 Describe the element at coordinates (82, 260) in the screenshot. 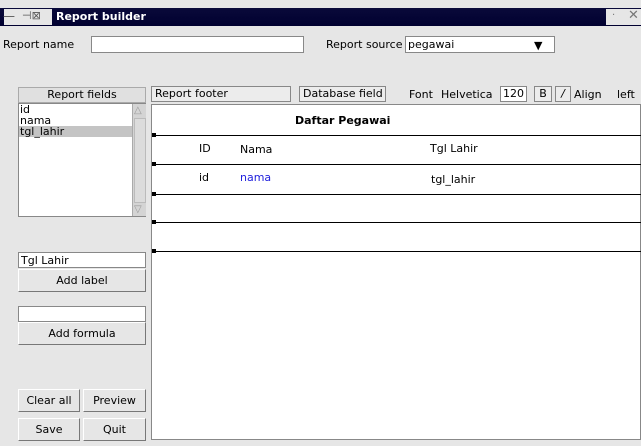

I see `label-text-input` at that location.